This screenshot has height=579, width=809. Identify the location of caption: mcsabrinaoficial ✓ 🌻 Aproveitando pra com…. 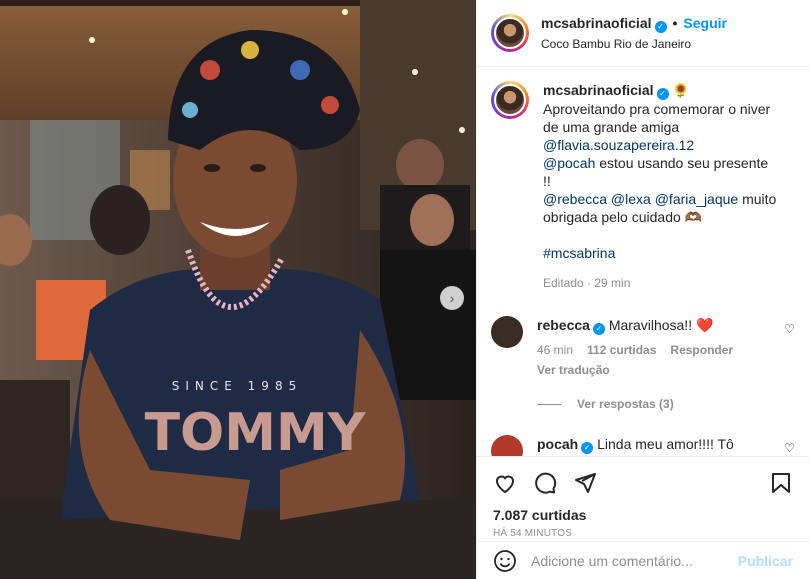
(643, 186).